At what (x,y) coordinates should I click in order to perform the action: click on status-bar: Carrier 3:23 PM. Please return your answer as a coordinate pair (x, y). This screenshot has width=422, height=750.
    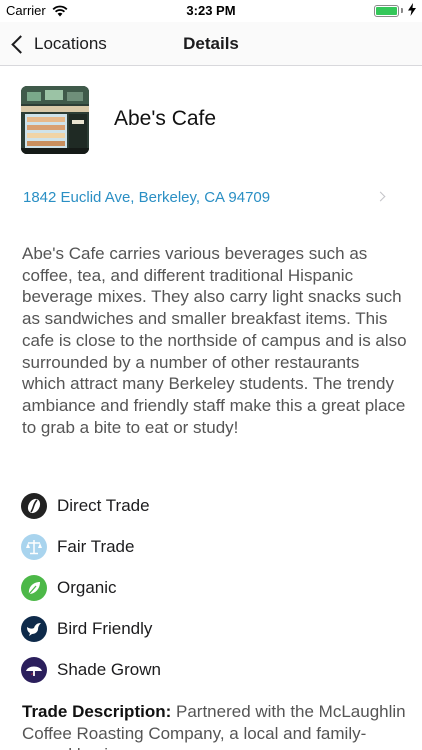
    Looking at the image, I should click on (211, 11).